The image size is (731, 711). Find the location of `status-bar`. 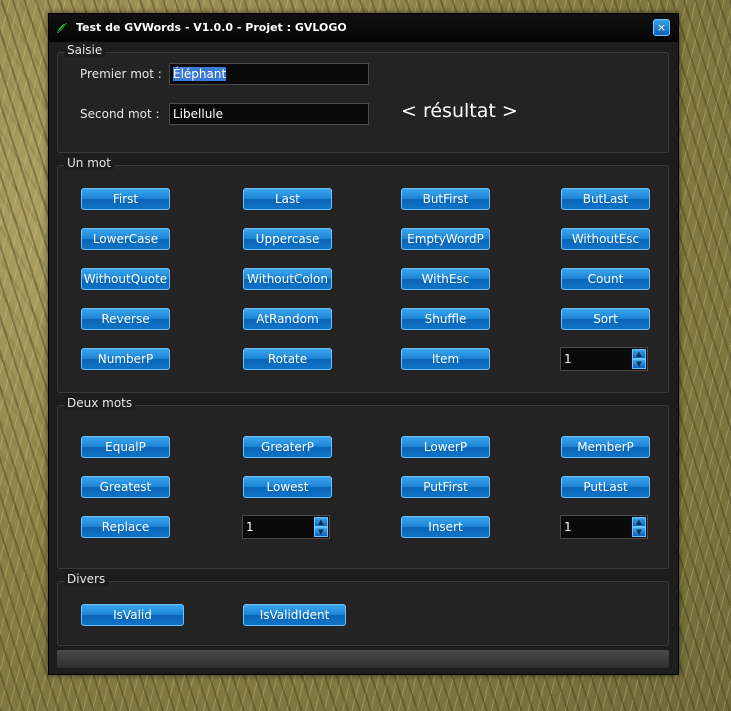

status-bar is located at coordinates (363, 659).